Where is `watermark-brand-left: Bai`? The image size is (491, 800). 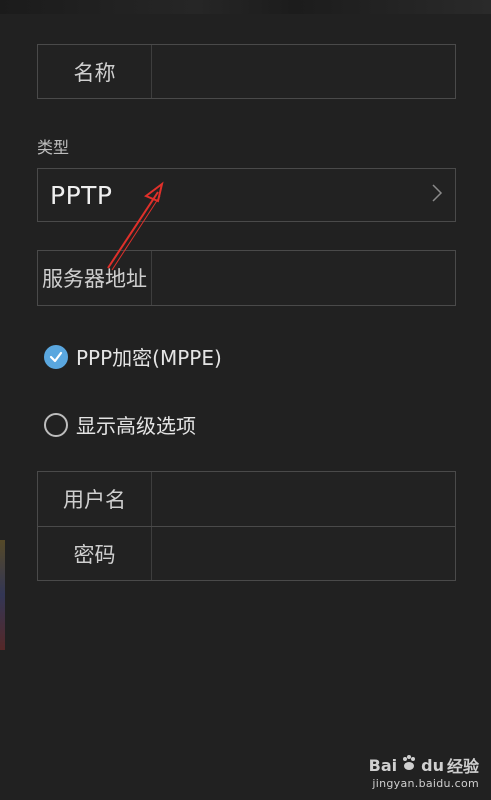
watermark-brand-left: Bai is located at coordinates (383, 765).